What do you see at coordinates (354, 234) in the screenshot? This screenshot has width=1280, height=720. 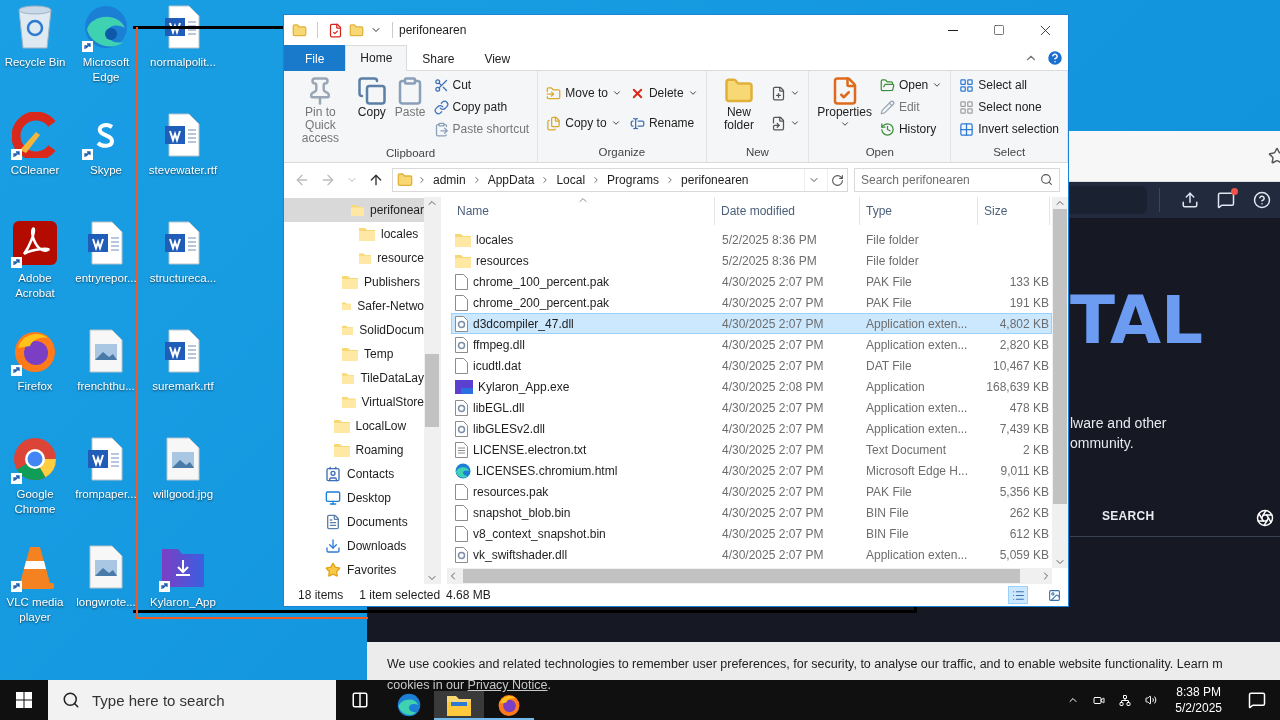 I see `tree-item: locales` at bounding box center [354, 234].